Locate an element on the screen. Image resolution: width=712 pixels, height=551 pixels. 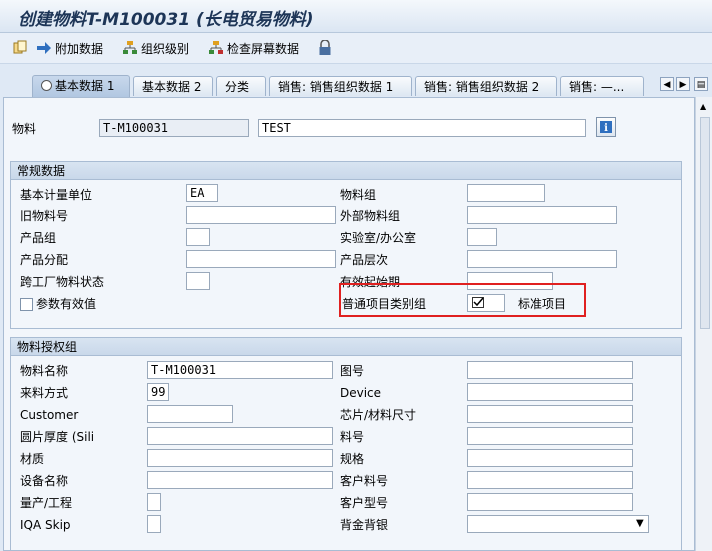
iqa-skip-label: IQA Skip is located at coordinates (45, 525).